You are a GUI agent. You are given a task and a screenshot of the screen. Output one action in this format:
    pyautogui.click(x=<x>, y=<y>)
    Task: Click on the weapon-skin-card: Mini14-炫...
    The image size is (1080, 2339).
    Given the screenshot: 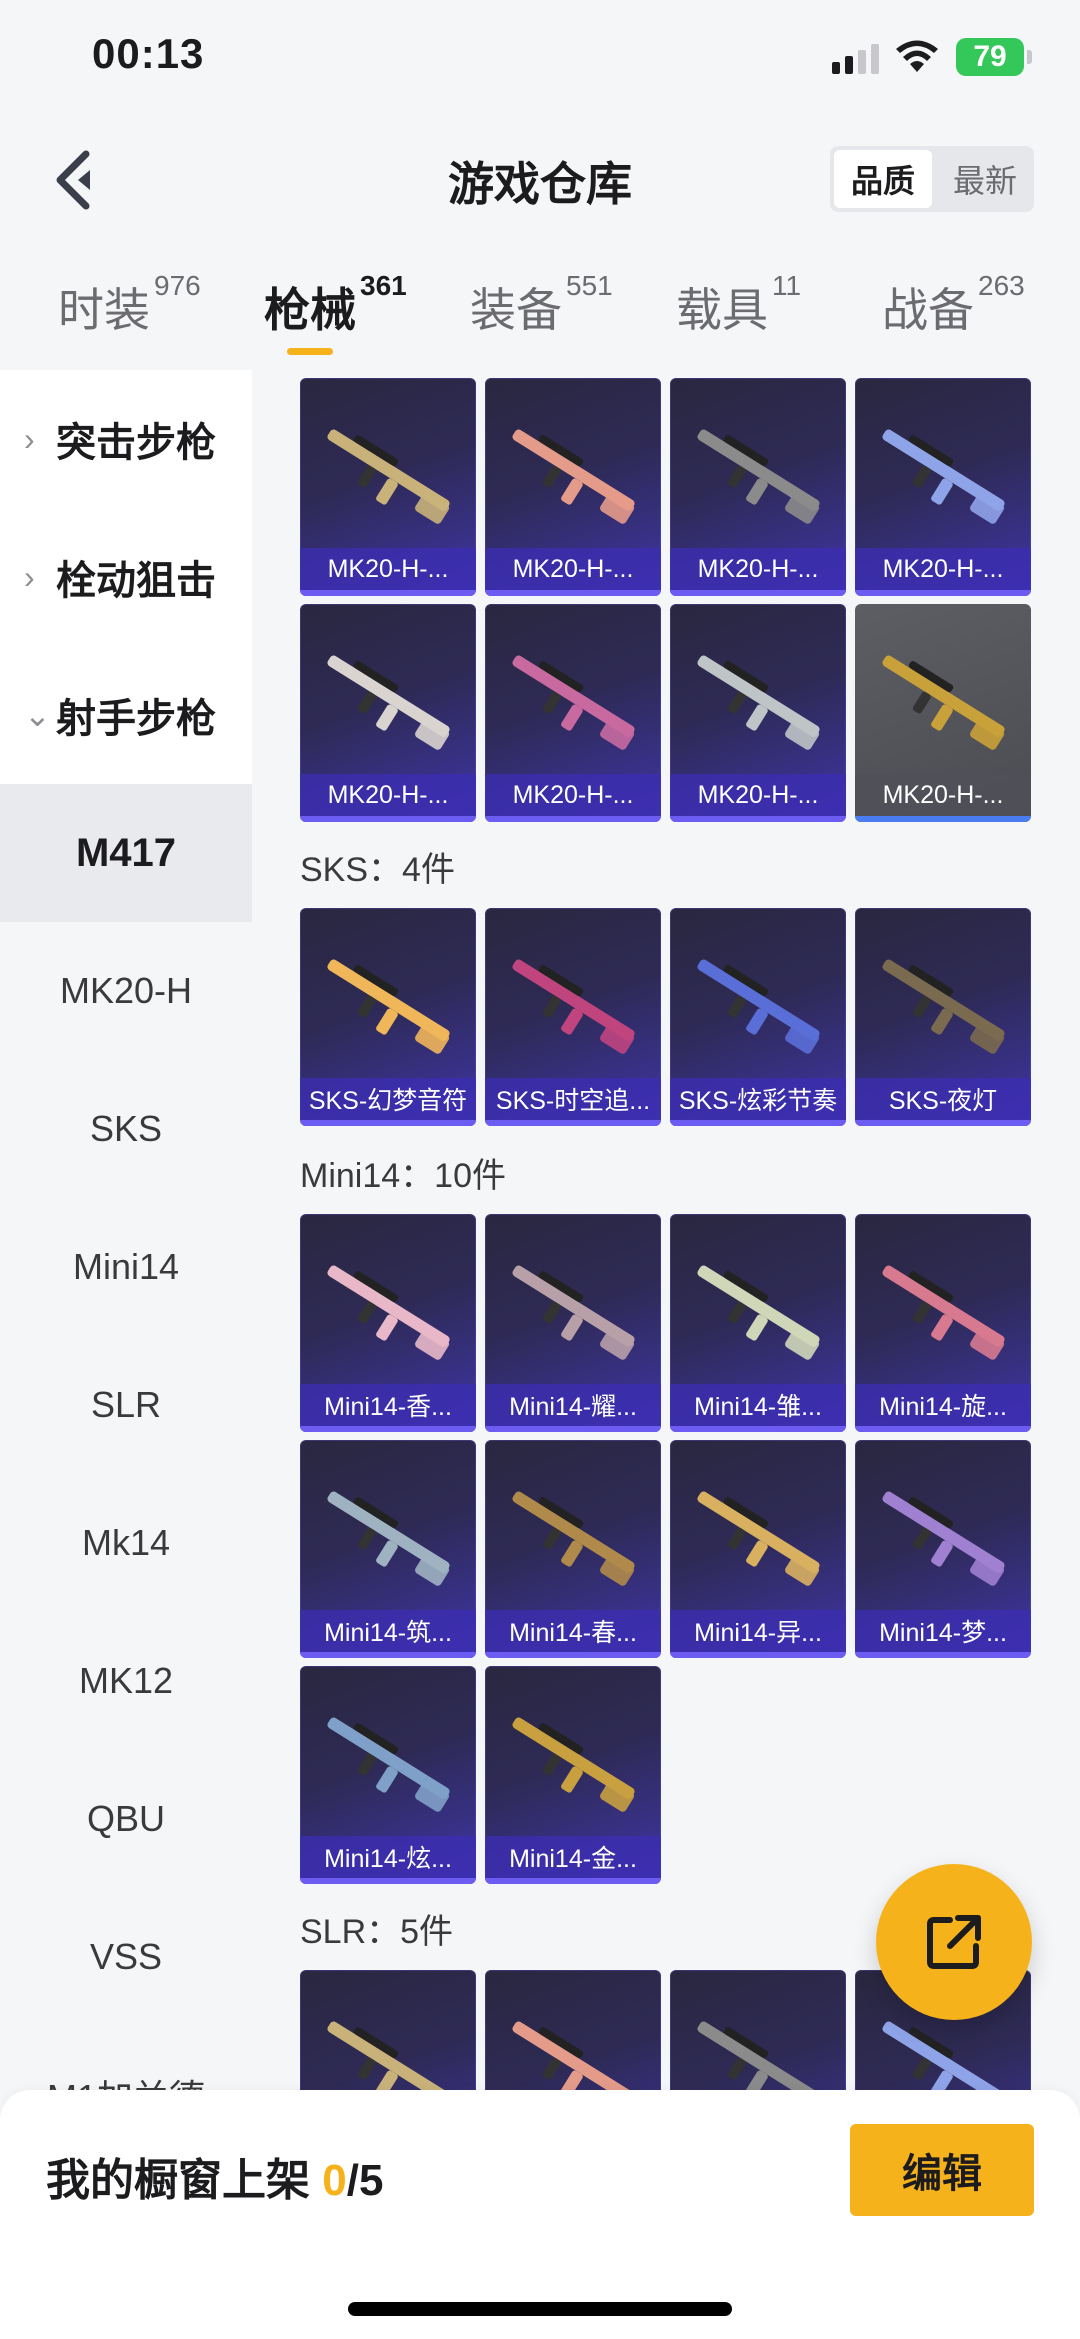 What is the action you would take?
    pyautogui.click(x=388, y=1775)
    